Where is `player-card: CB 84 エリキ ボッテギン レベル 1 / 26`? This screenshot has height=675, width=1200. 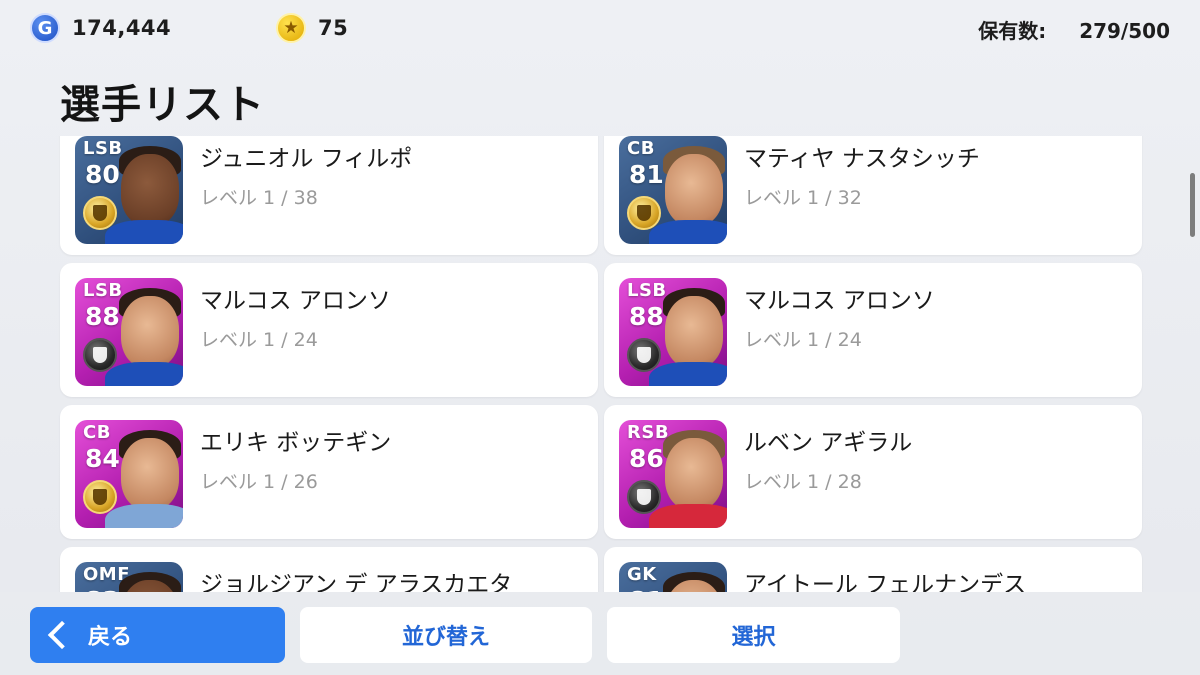
player-card: CB 84 エリキ ボッテギン レベル 1 / 26 is located at coordinates (329, 472).